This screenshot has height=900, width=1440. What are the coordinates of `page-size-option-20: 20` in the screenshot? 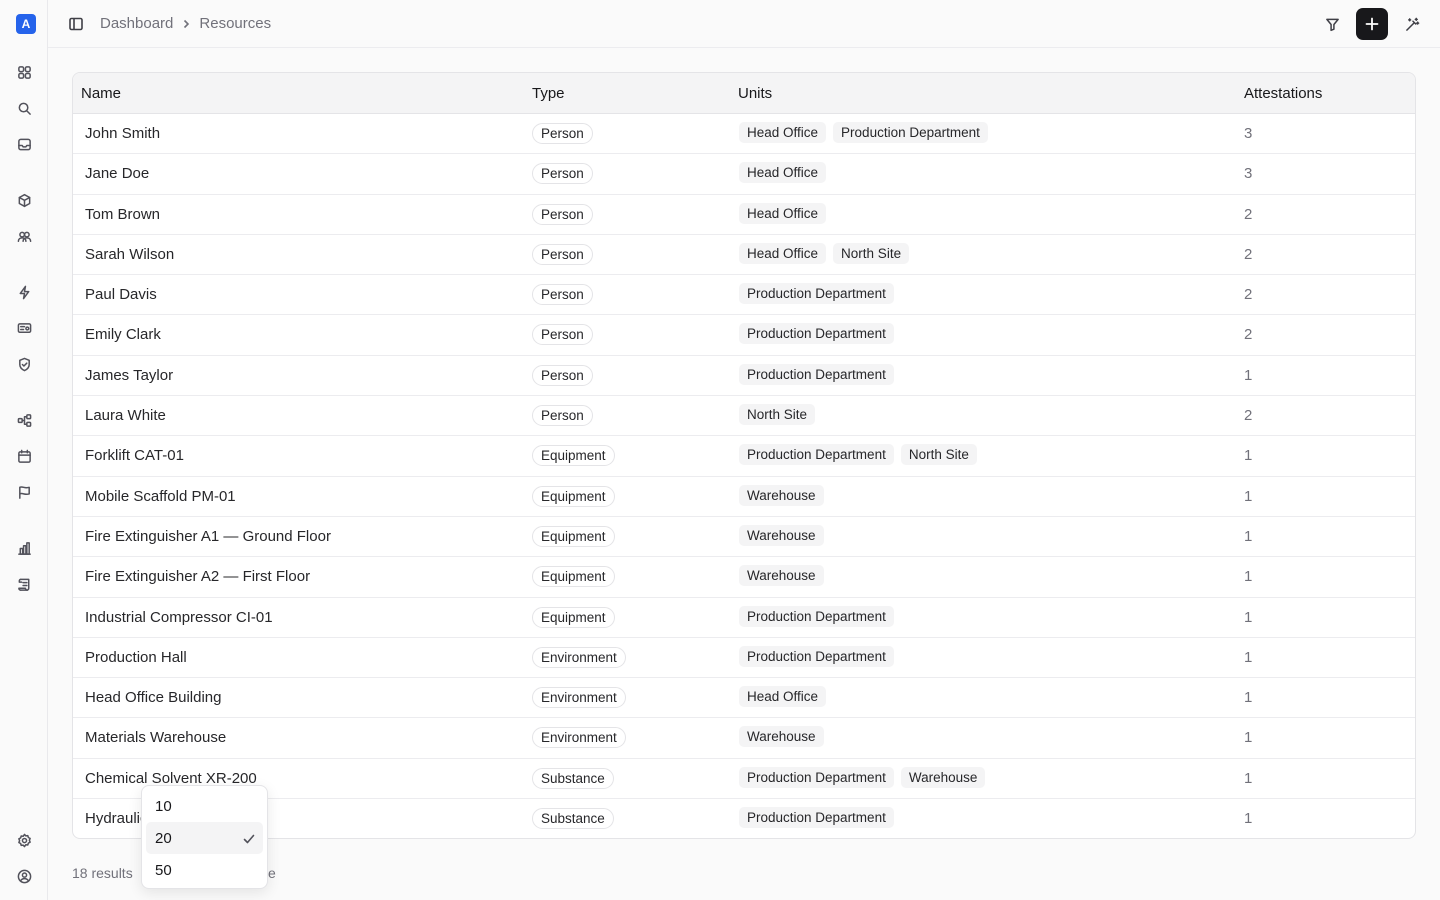 It's located at (204, 838).